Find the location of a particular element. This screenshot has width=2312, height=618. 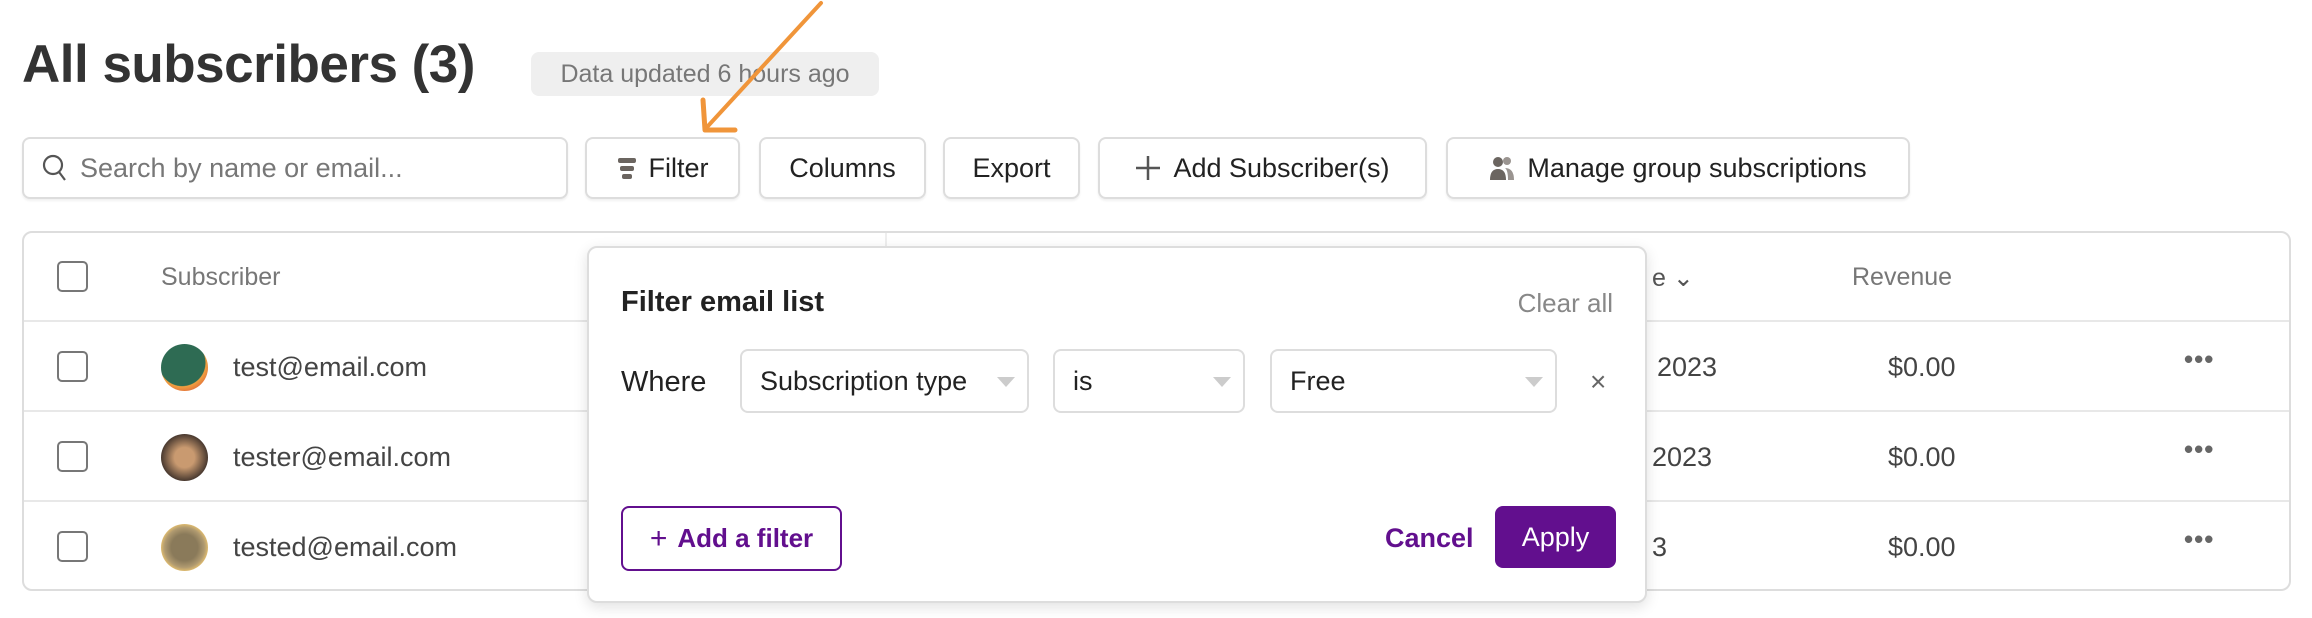

chevron-down-icon: ⌄ is located at coordinates (1683, 278).